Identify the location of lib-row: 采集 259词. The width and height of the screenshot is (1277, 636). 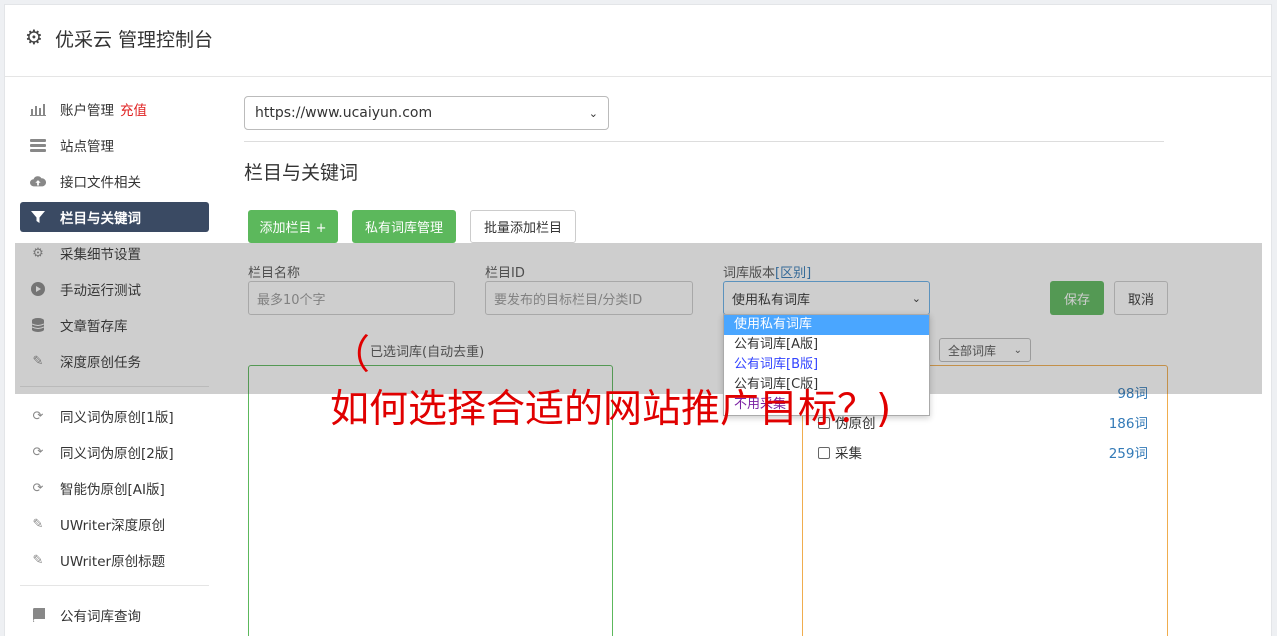
(983, 452).